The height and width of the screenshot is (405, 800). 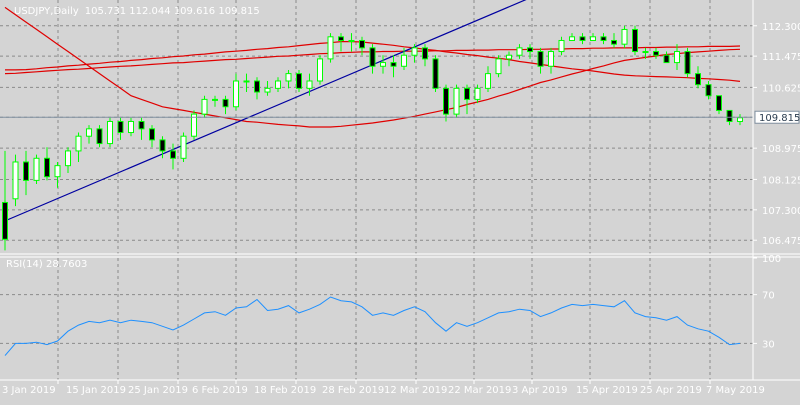 I want to click on current-price-tag-label: 109.815, so click(x=779, y=118).